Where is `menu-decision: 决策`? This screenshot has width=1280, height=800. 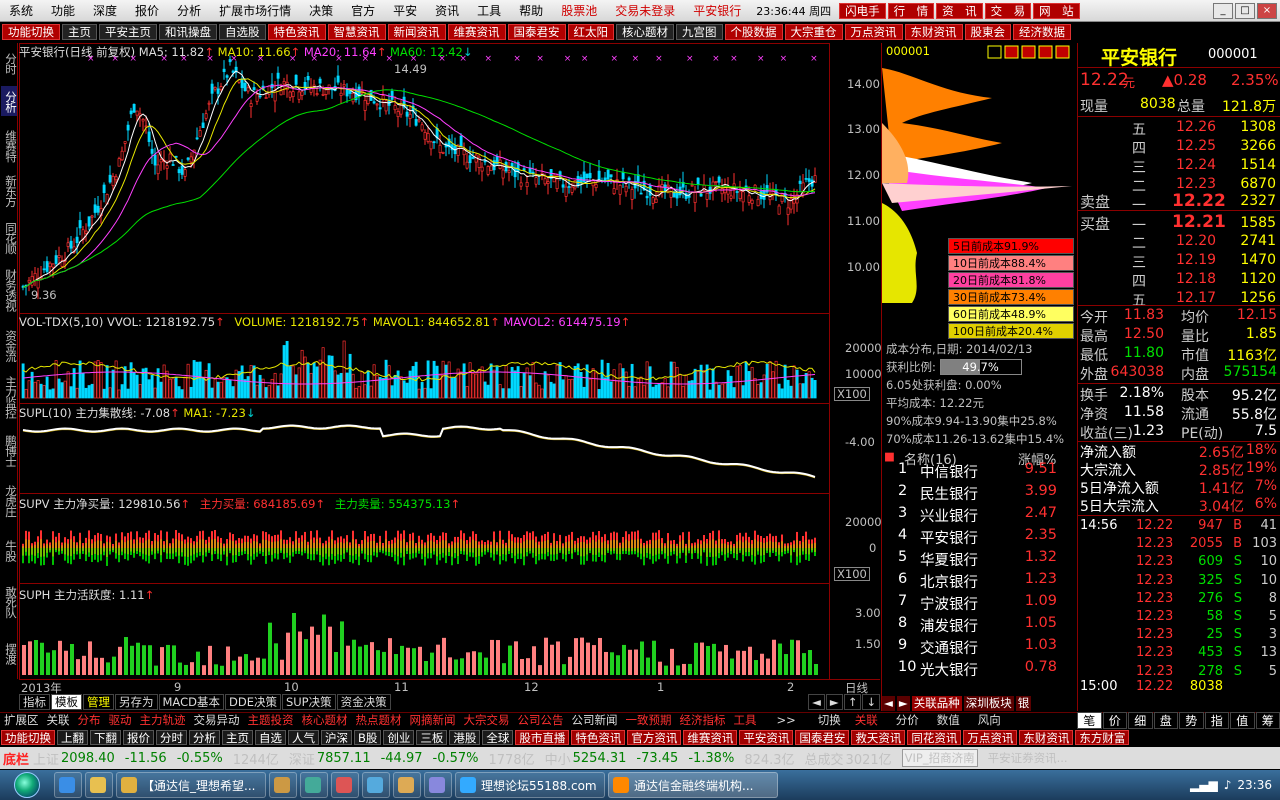
menu-decision: 决策 is located at coordinates (321, 11).